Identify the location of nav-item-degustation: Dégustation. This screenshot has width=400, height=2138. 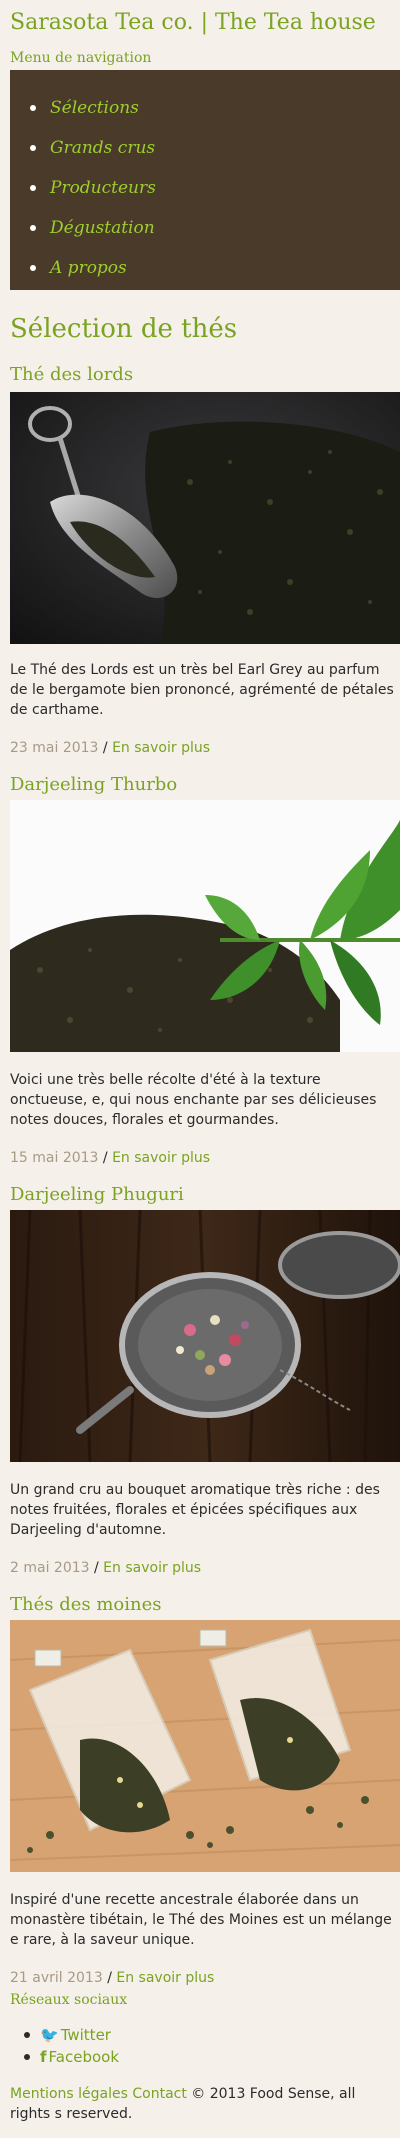
(92, 228).